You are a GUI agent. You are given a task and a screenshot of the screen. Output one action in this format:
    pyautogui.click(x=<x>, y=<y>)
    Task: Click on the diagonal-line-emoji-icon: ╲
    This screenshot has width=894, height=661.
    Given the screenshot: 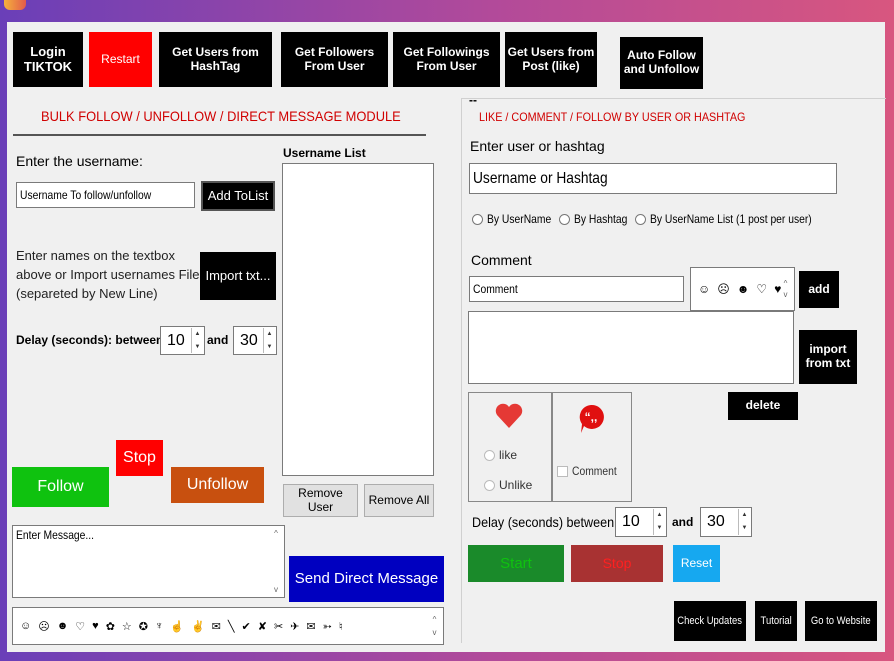 What is the action you would take?
    pyautogui.click(x=232, y=626)
    